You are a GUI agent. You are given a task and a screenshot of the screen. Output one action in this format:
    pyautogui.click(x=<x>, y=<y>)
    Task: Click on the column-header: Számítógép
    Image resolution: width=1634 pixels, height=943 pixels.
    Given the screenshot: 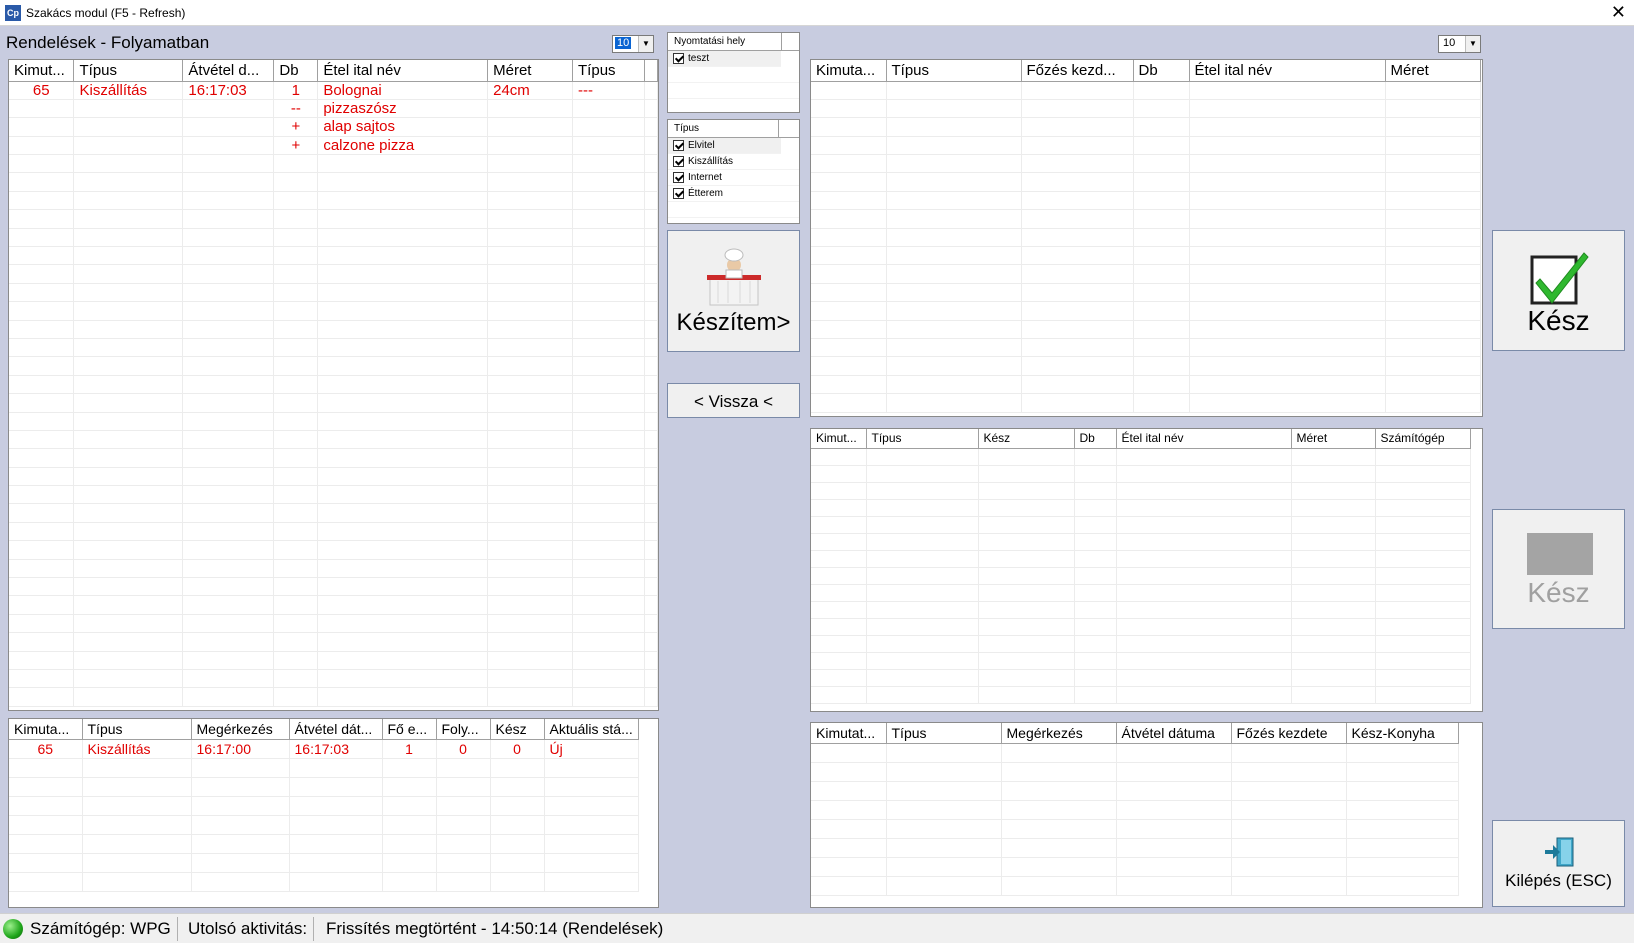 What is the action you would take?
    pyautogui.click(x=1423, y=439)
    